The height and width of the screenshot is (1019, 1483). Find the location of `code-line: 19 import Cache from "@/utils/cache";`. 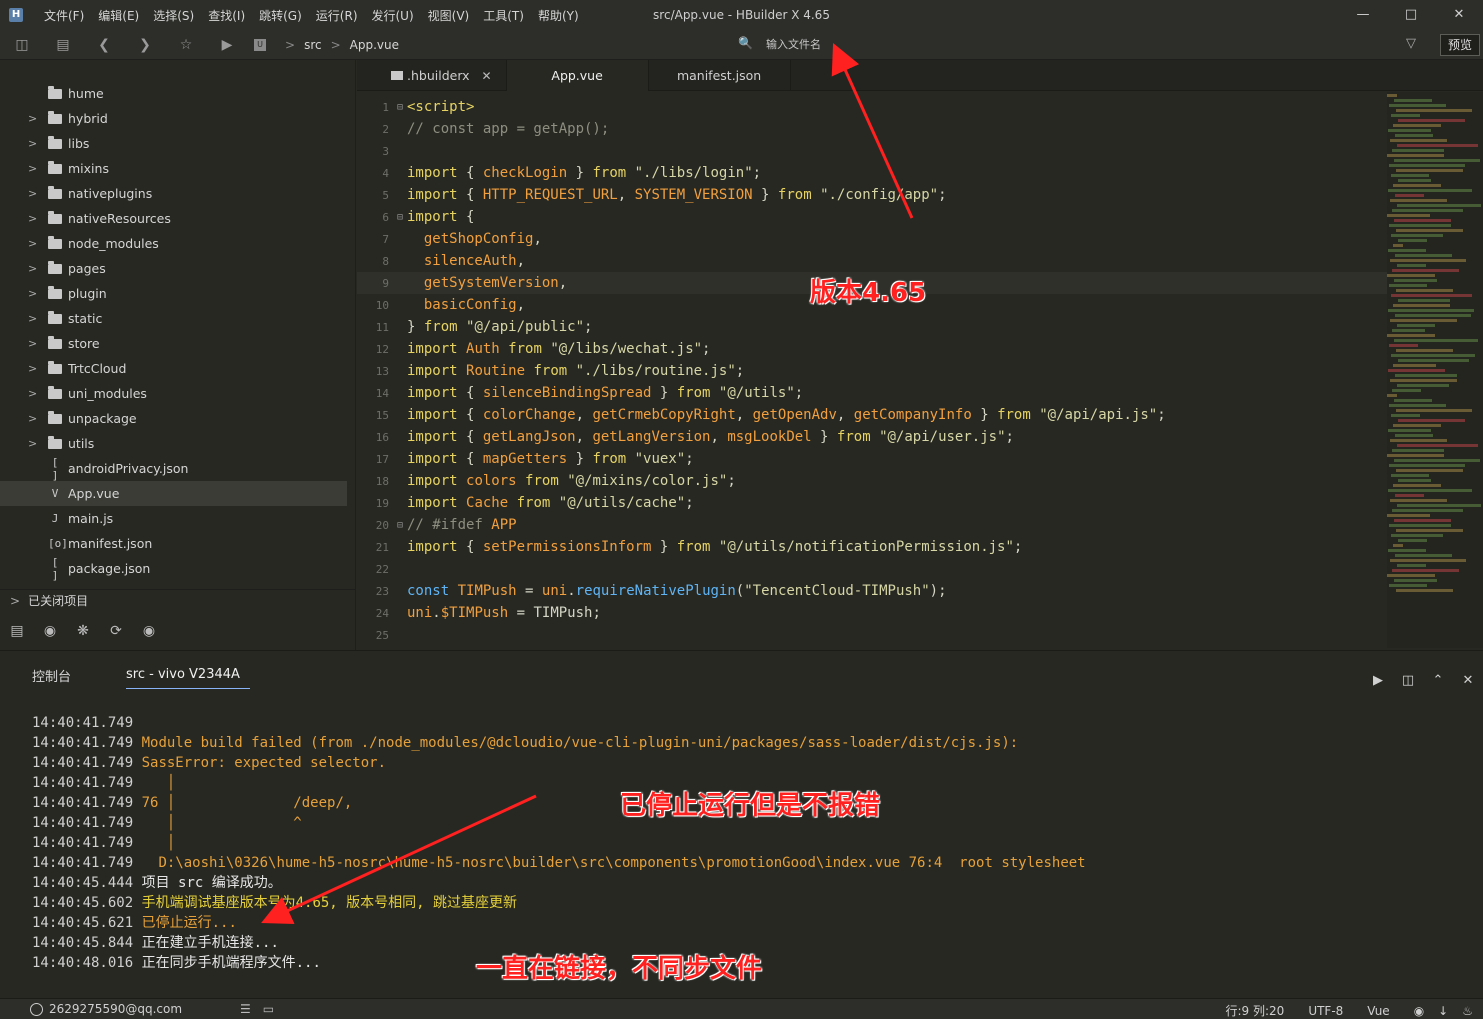

code-line: 19 import Cache from "@/utils/cache"; is located at coordinates (872, 503).